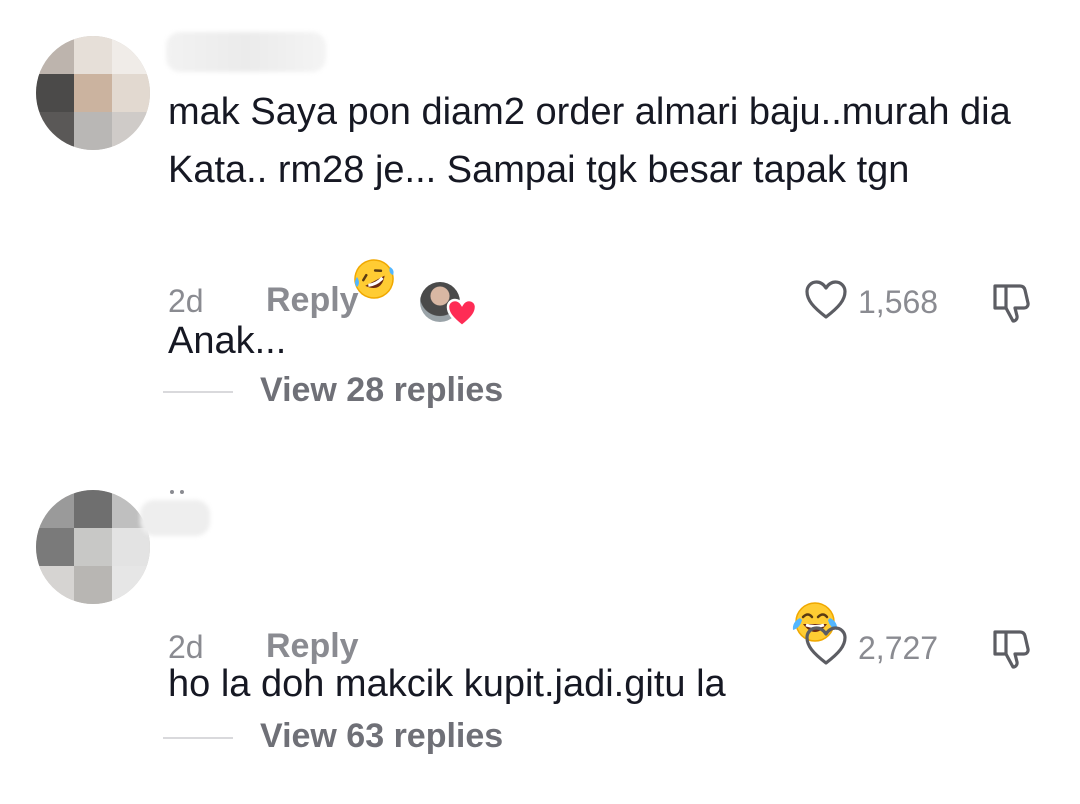  I want to click on like-count: 2,727, so click(898, 648).